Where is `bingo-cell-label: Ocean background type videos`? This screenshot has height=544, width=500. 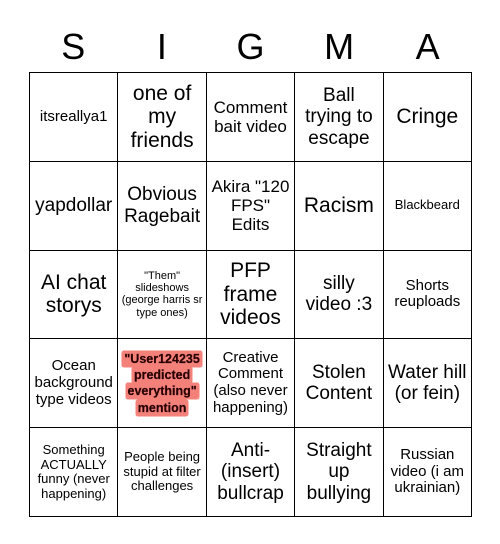 bingo-cell-label: Ocean background type videos is located at coordinates (73, 382).